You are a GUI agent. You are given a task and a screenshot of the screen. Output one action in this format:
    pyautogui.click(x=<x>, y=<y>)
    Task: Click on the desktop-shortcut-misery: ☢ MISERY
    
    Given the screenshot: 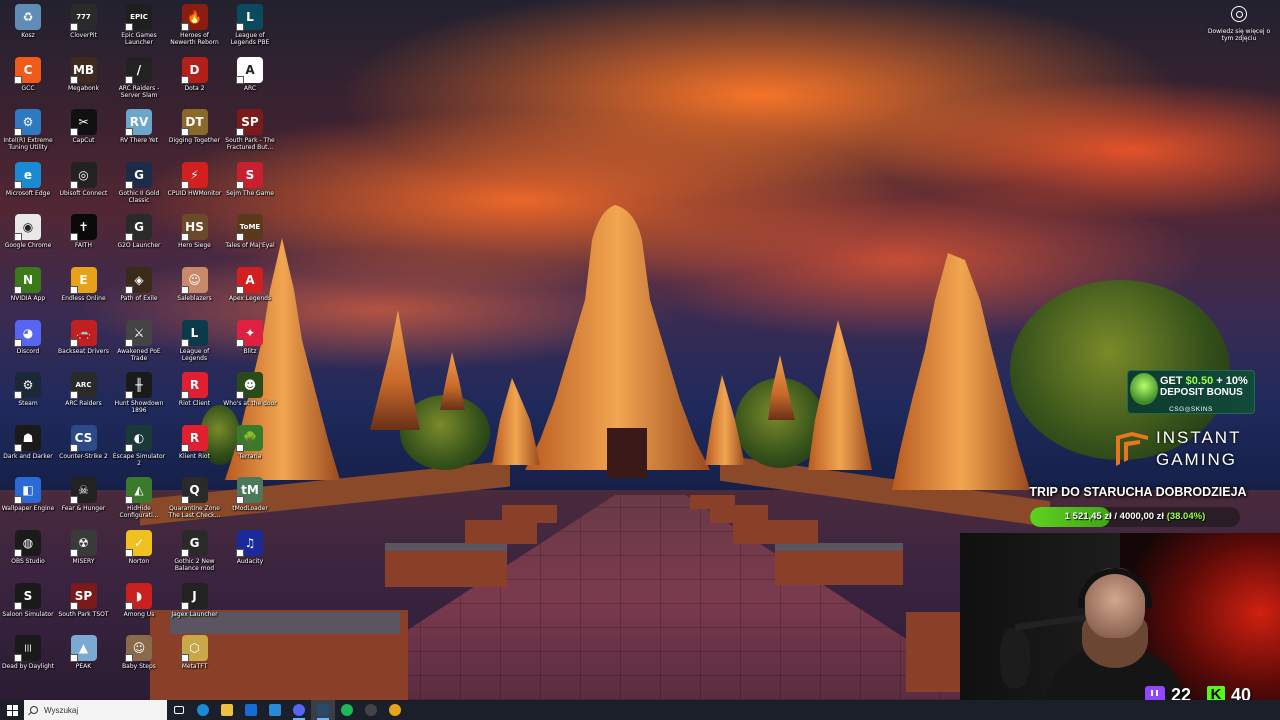 What is the action you would take?
    pyautogui.click(x=84, y=545)
    